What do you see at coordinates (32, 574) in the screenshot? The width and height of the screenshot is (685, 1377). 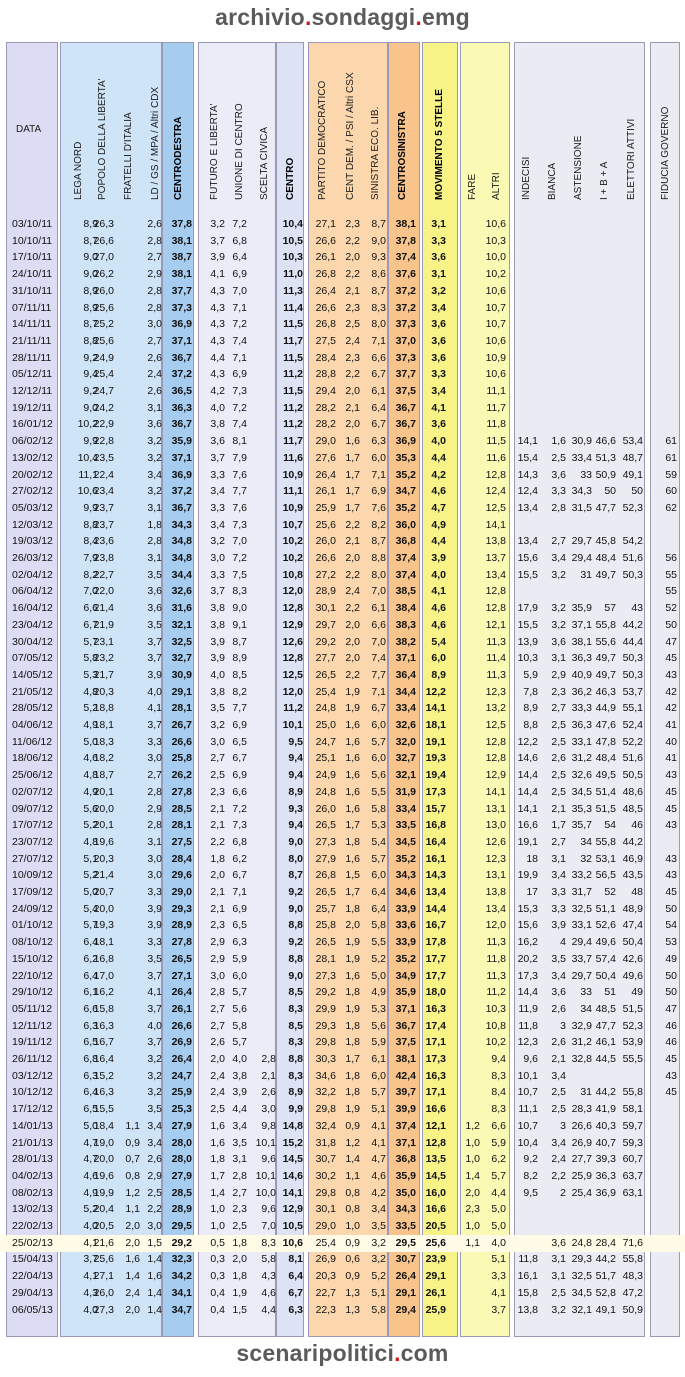 I see `cell-date: 02/04/12` at bounding box center [32, 574].